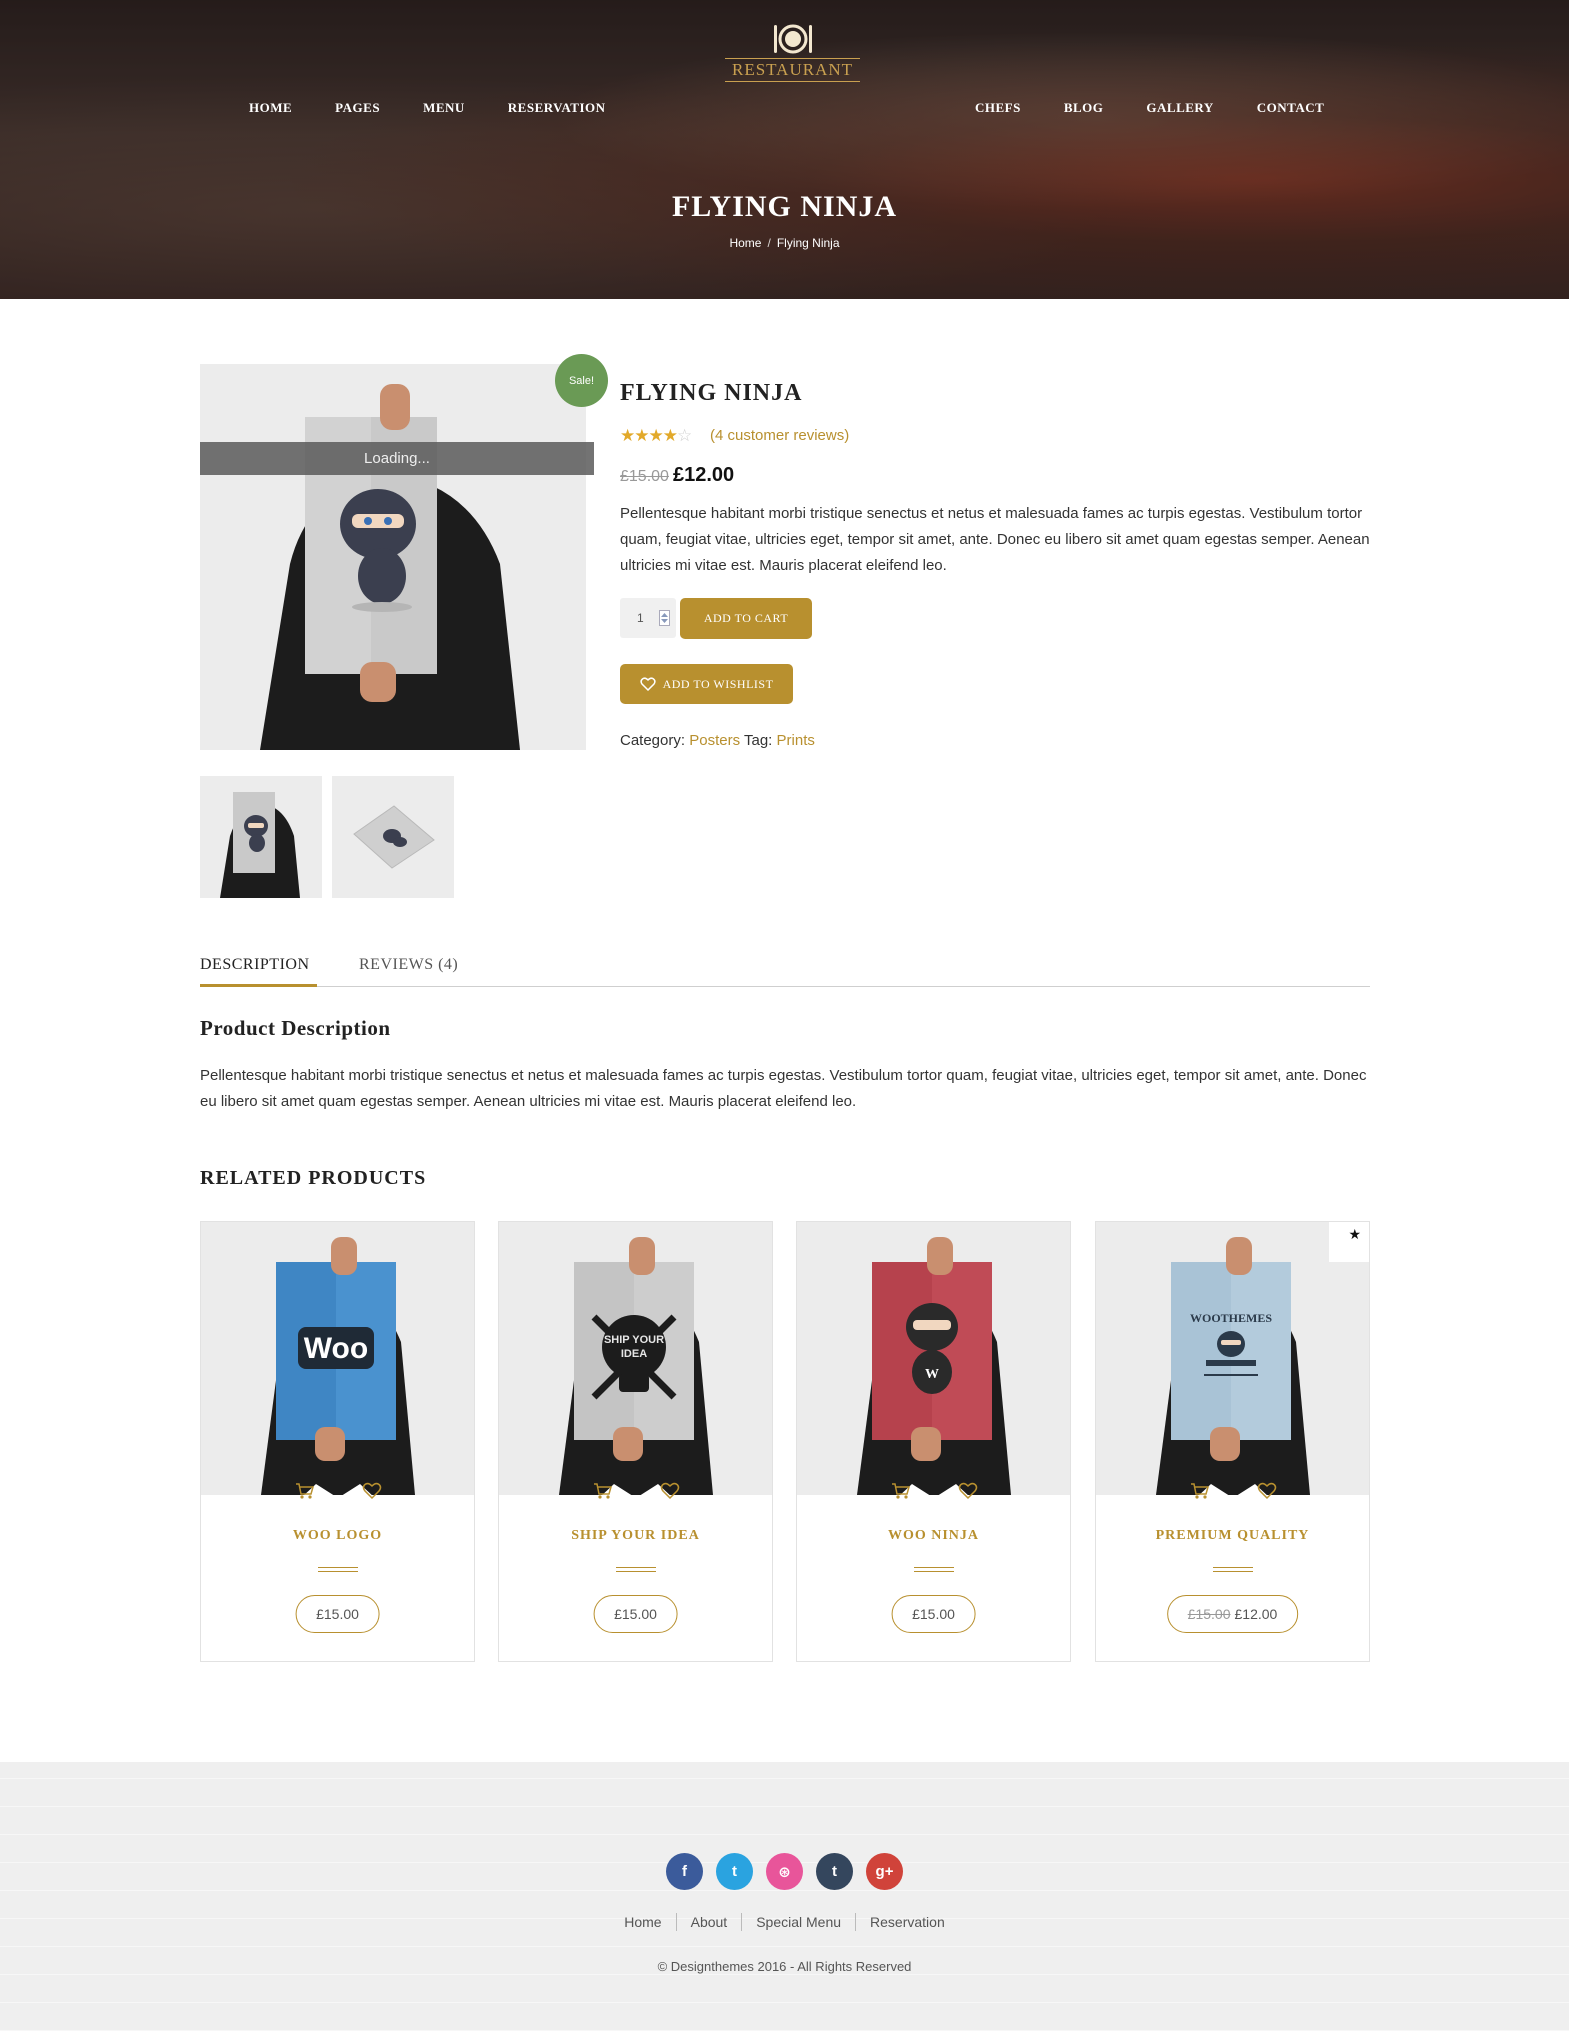  I want to click on product-main-image, so click(393, 557).